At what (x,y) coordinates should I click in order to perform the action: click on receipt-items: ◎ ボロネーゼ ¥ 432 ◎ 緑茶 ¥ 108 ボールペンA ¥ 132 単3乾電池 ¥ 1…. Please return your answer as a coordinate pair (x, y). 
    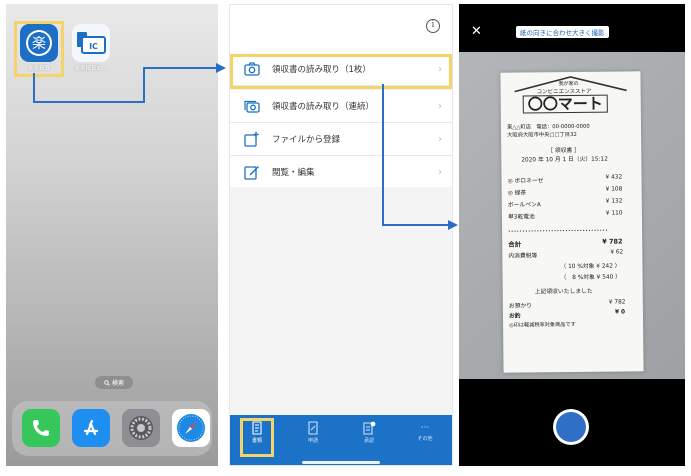
    Looking at the image, I should click on (570, 145).